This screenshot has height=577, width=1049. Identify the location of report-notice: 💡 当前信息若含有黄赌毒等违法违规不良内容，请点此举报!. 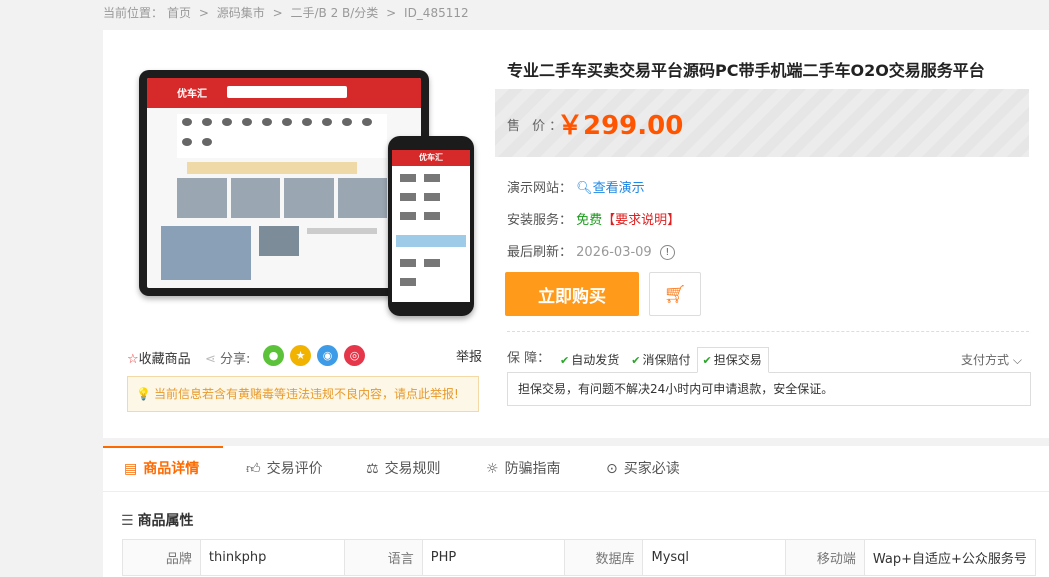
(303, 394).